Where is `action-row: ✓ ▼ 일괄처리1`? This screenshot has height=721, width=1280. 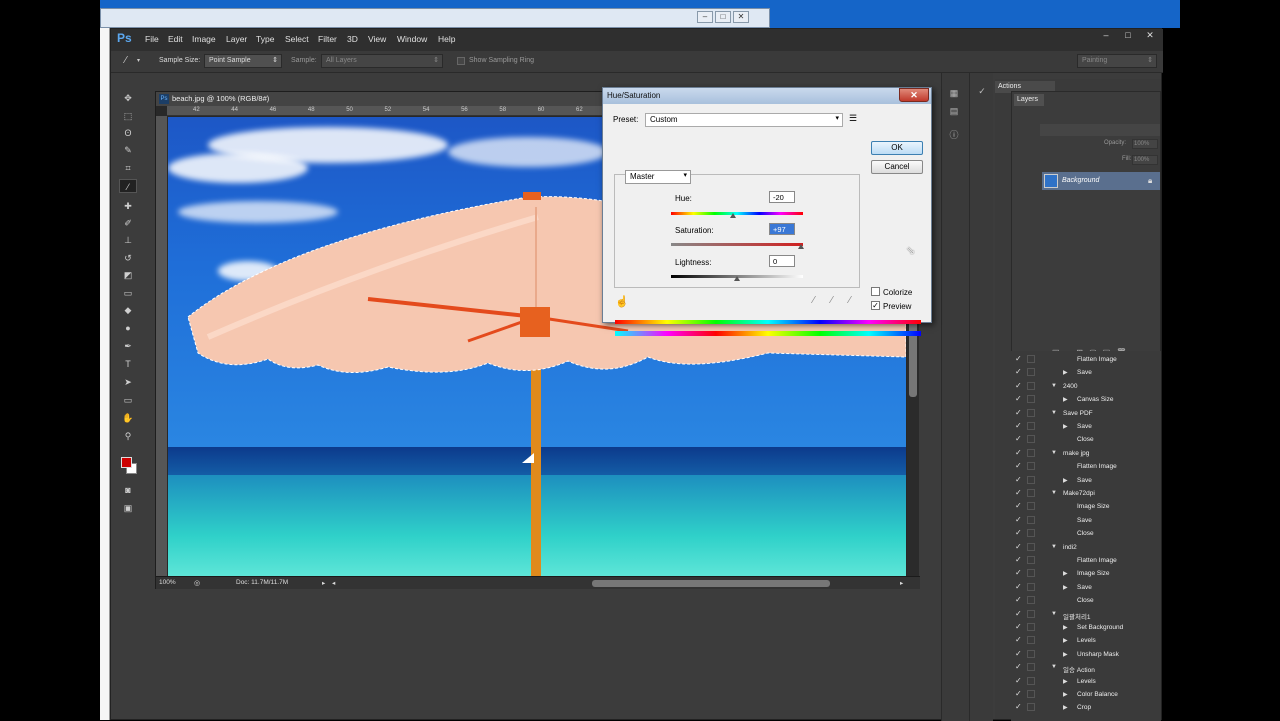 action-row: ✓ ▼ 일괄처리1 is located at coordinates (1086, 614).